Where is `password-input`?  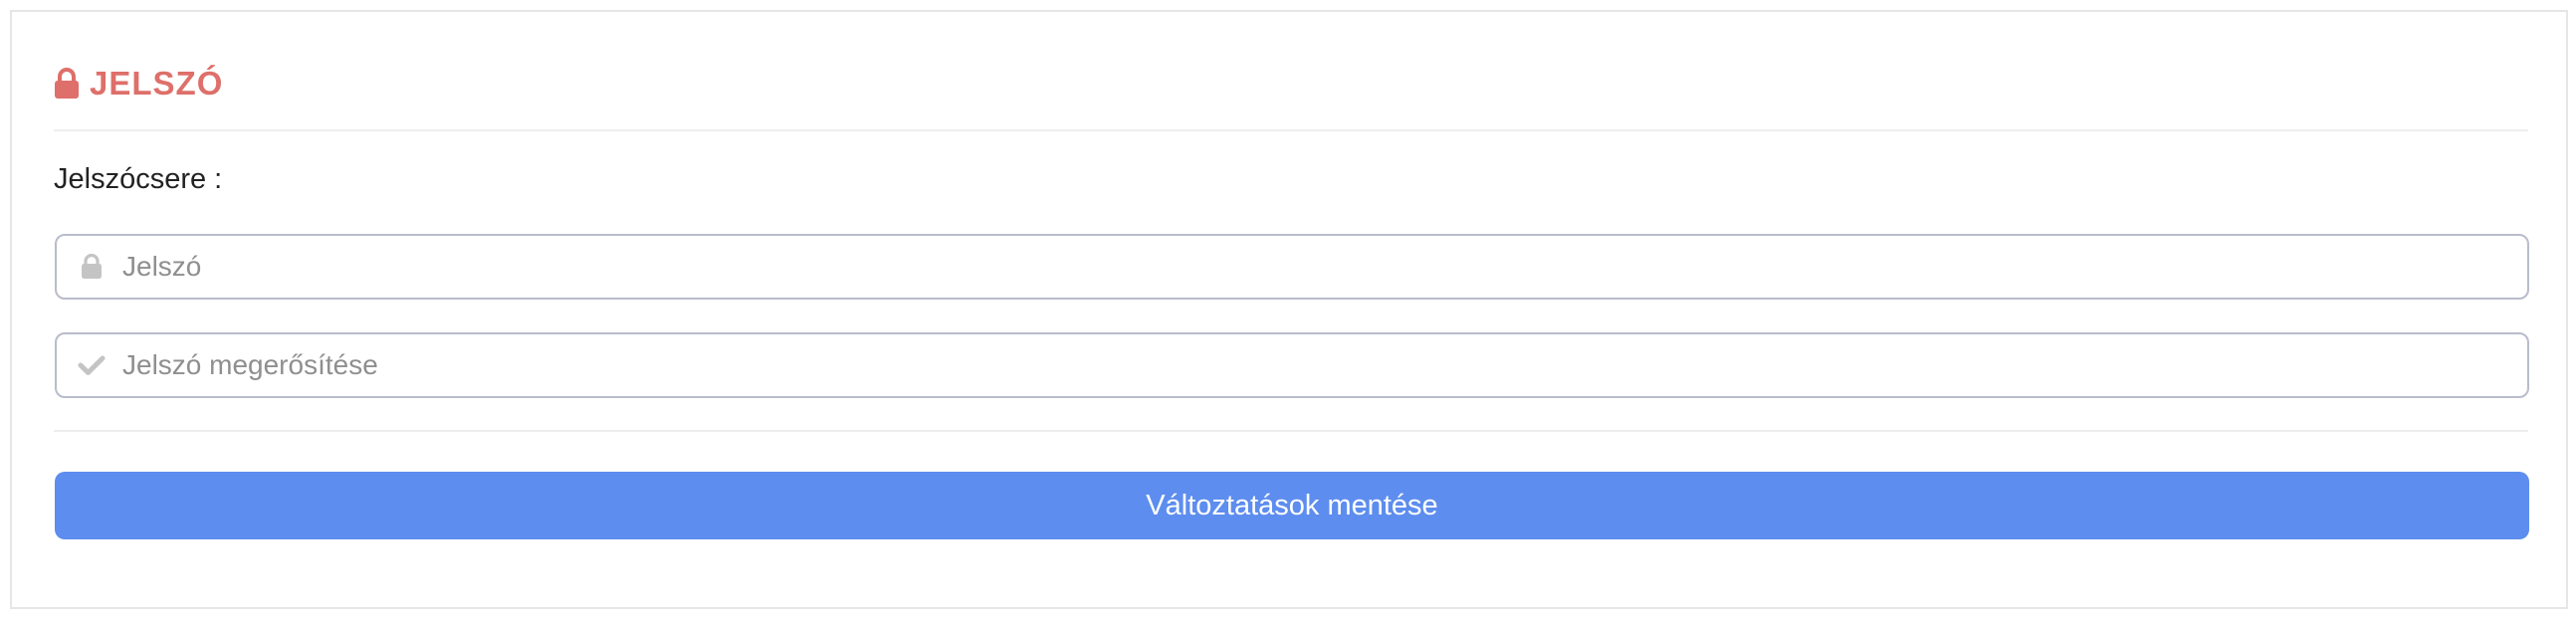
password-input is located at coordinates (1292, 267).